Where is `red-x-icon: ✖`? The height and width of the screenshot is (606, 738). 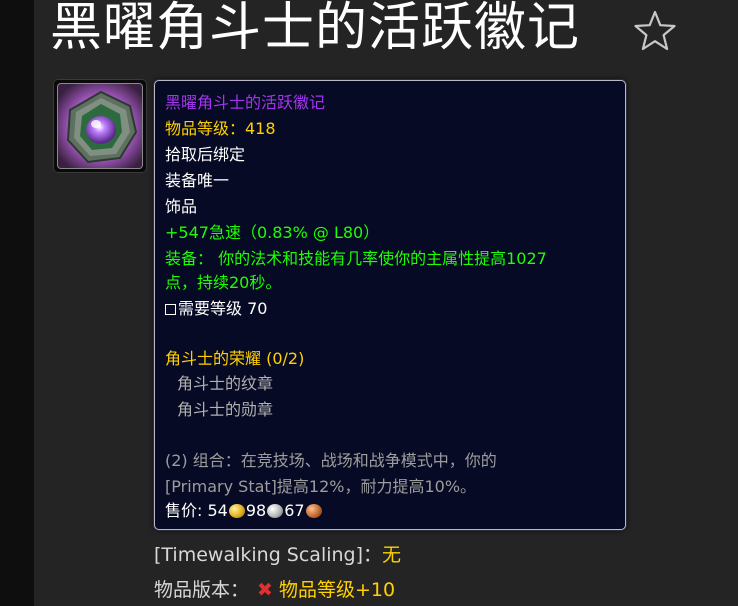 red-x-icon: ✖ is located at coordinates (265, 590).